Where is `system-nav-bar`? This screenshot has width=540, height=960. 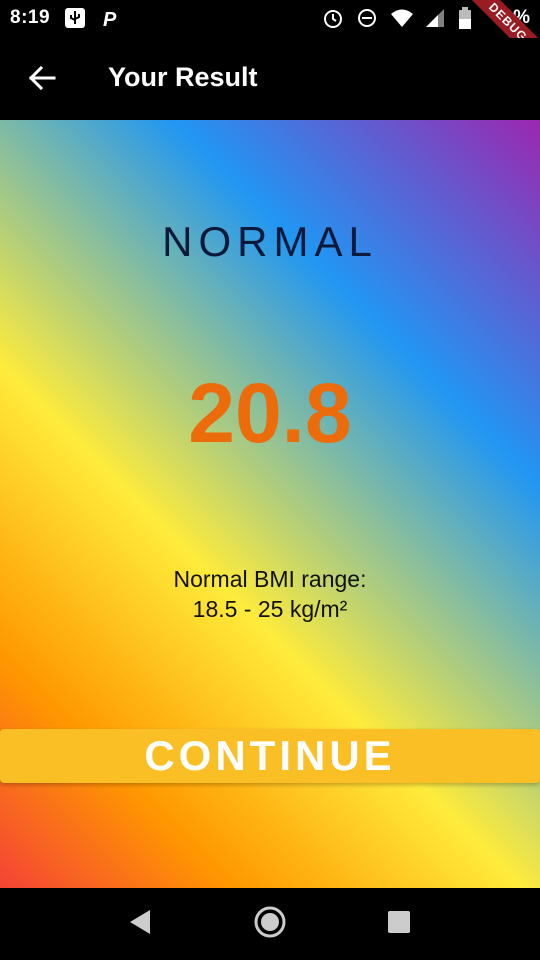 system-nav-bar is located at coordinates (270, 924).